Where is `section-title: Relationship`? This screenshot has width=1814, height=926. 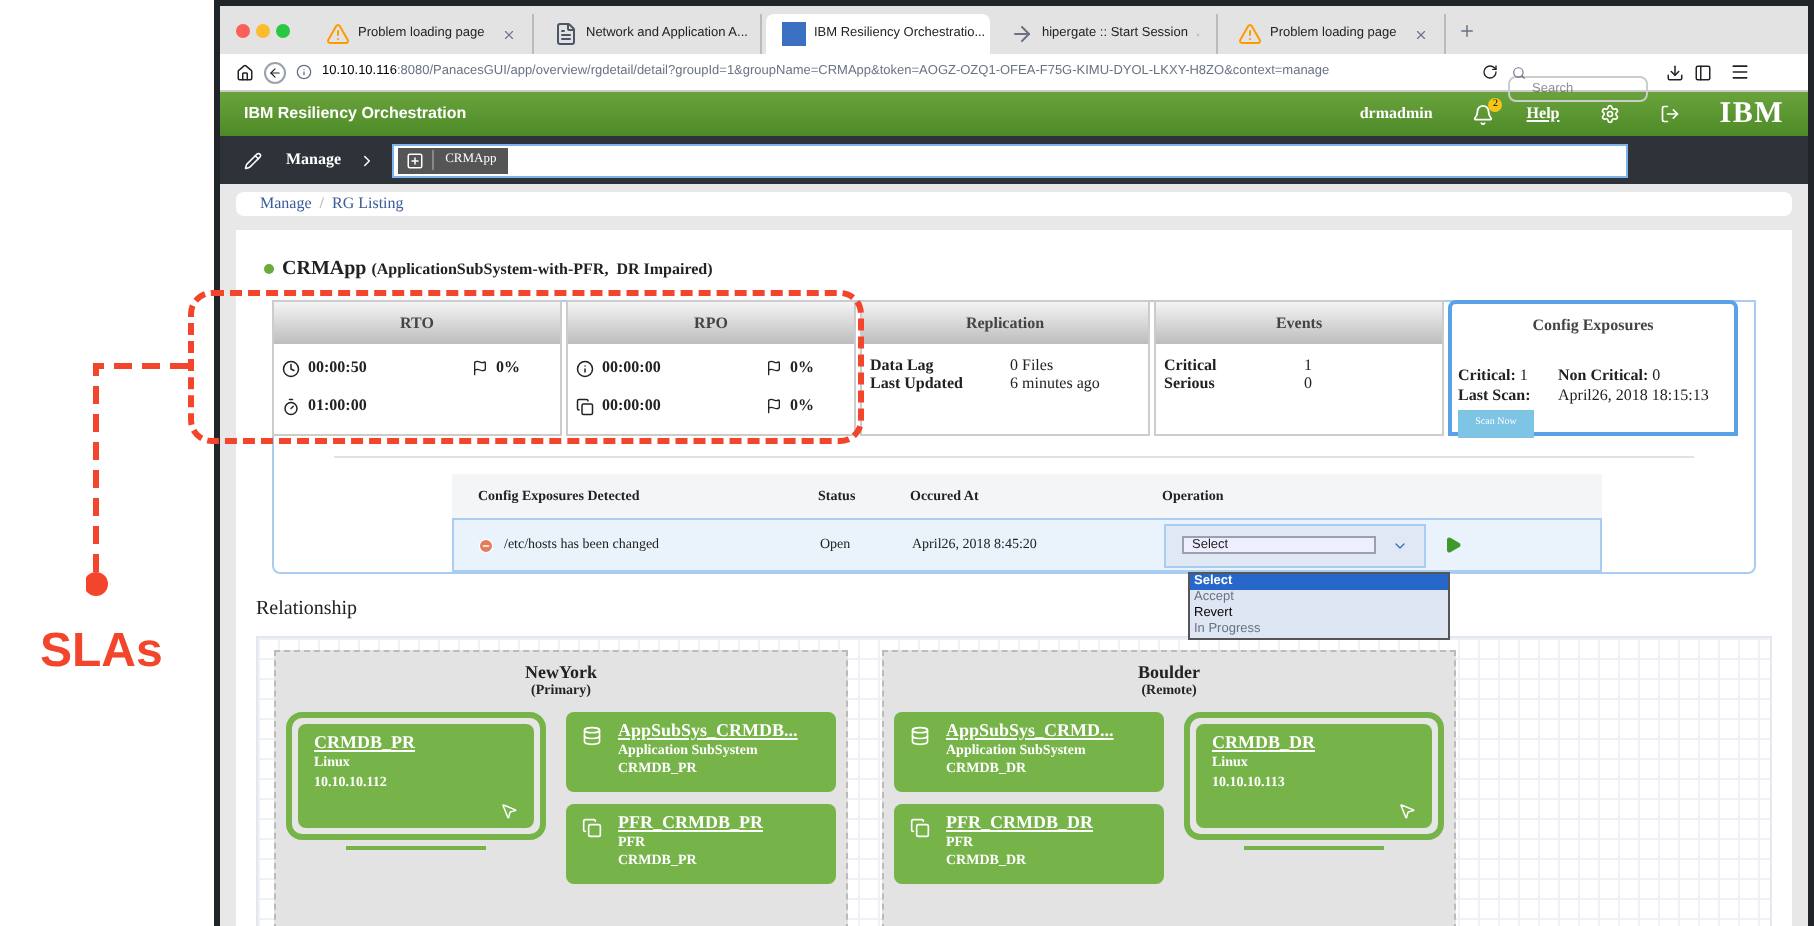 section-title: Relationship is located at coordinates (307, 610).